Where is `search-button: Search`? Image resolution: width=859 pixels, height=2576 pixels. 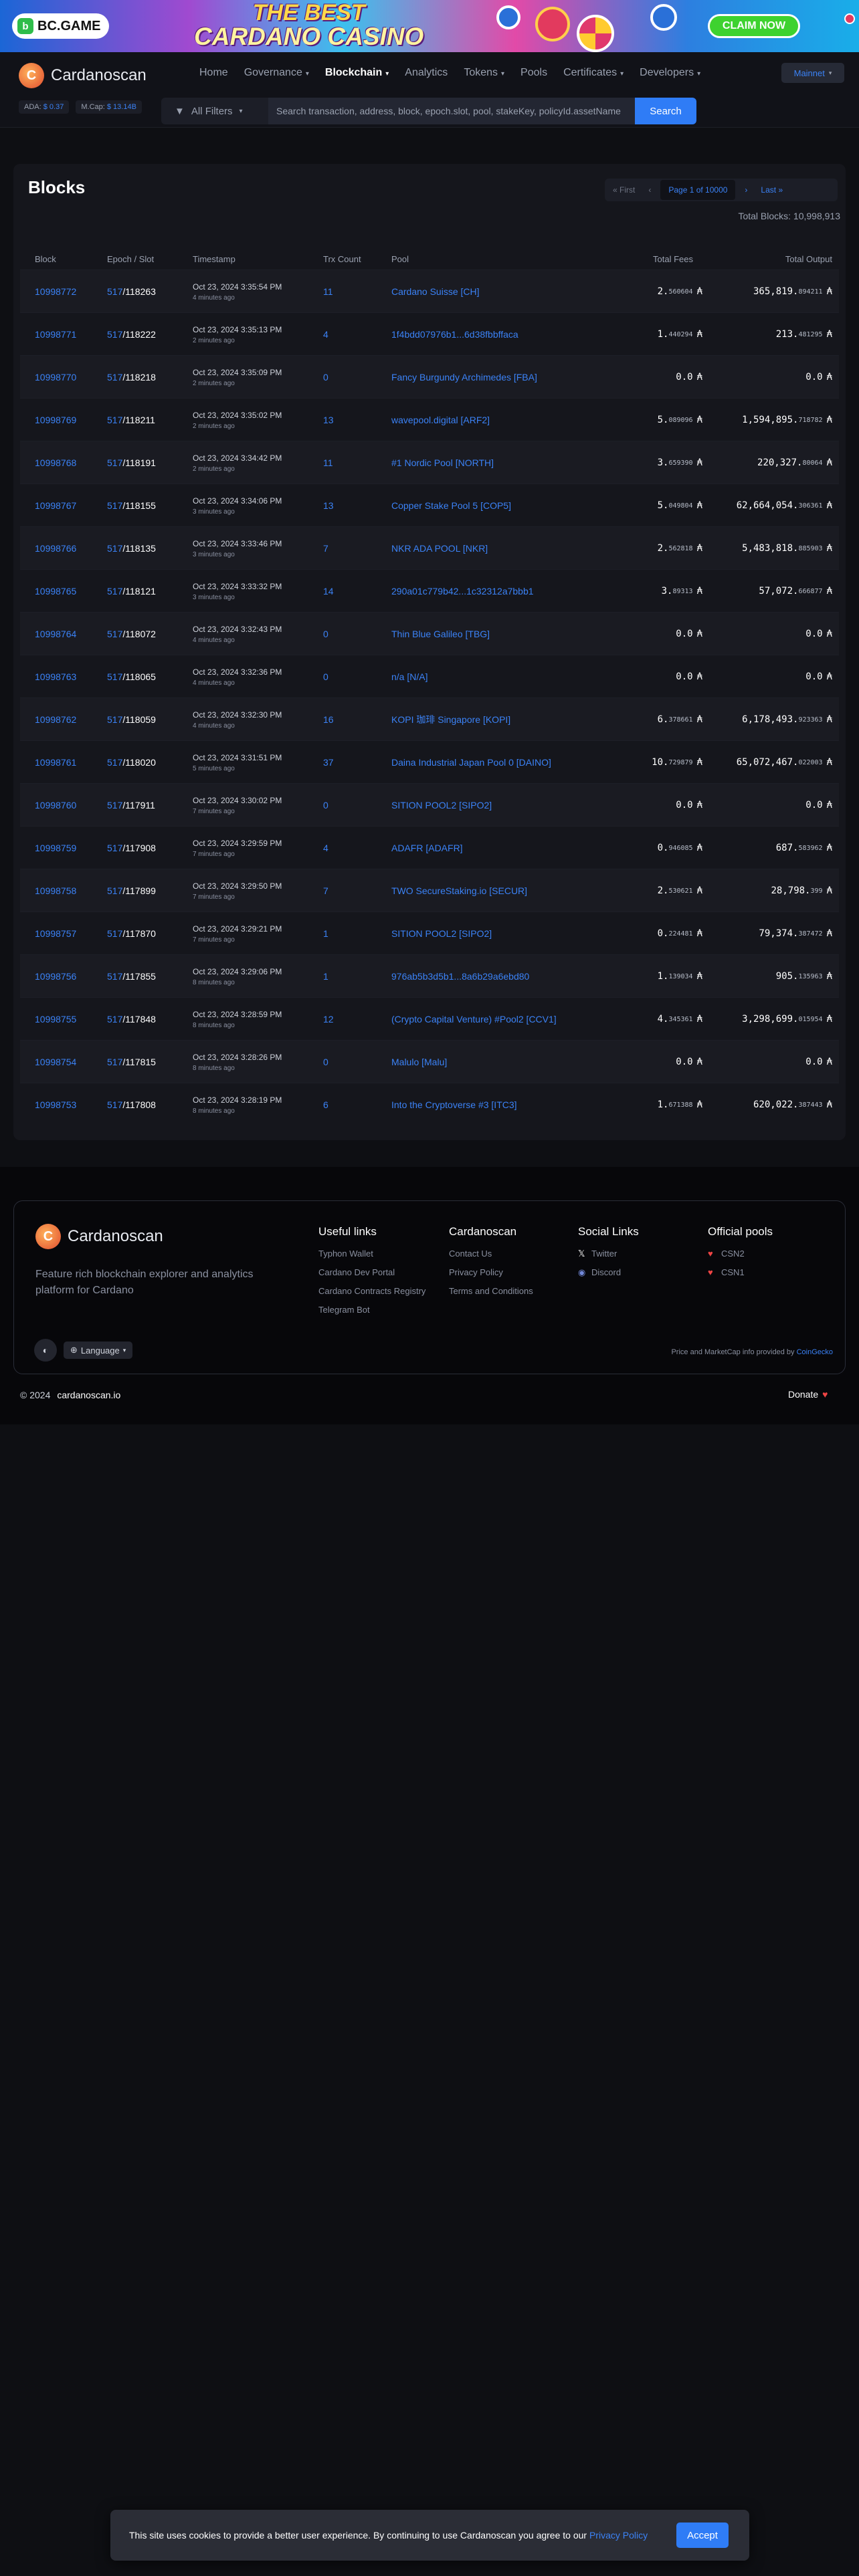 search-button: Search is located at coordinates (666, 111).